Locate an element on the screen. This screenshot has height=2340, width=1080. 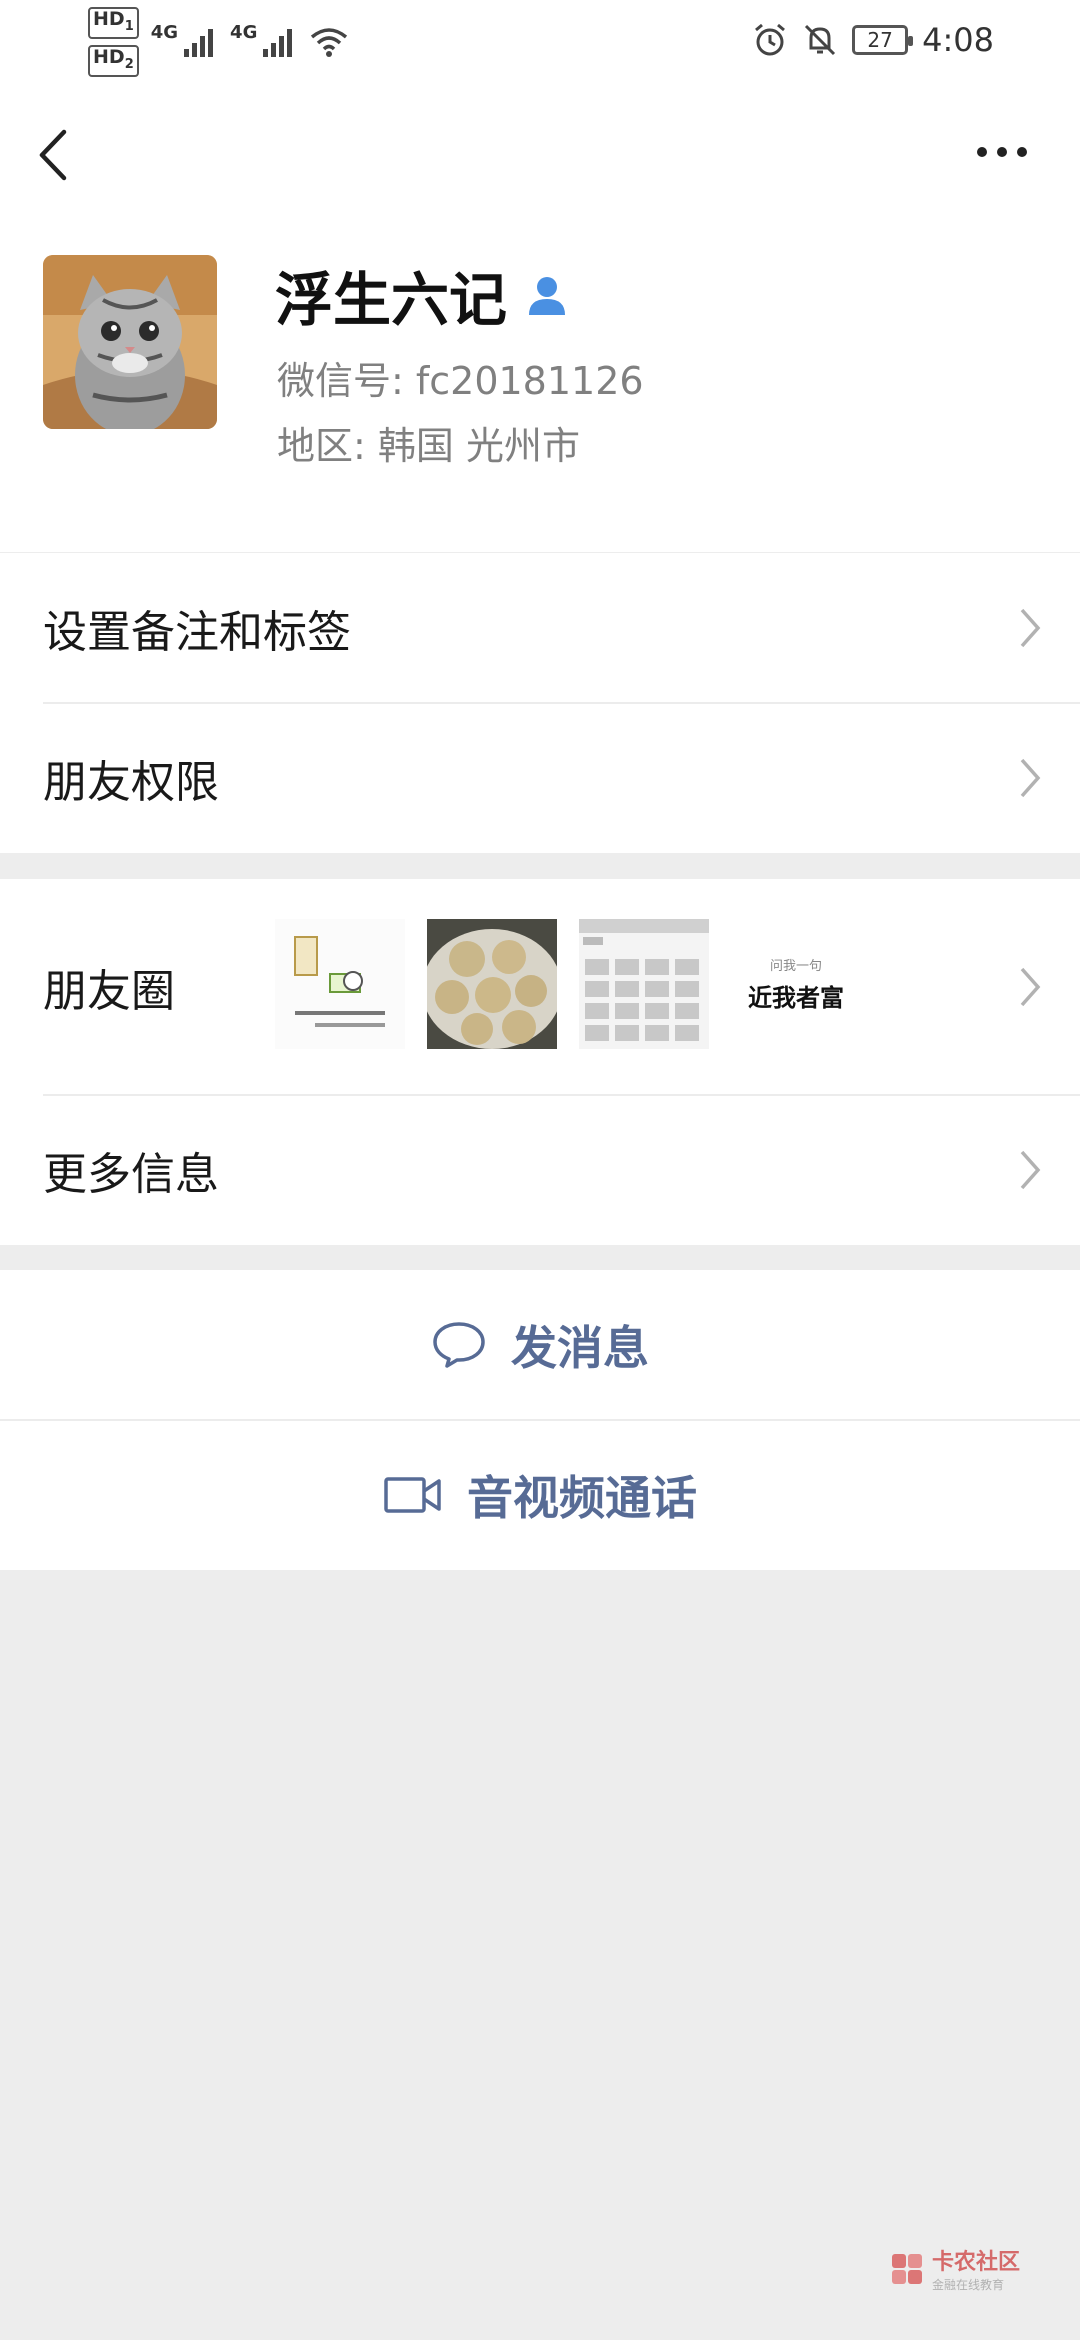
status-bar-right: 27 4:08 is located at coordinates (873, 40).